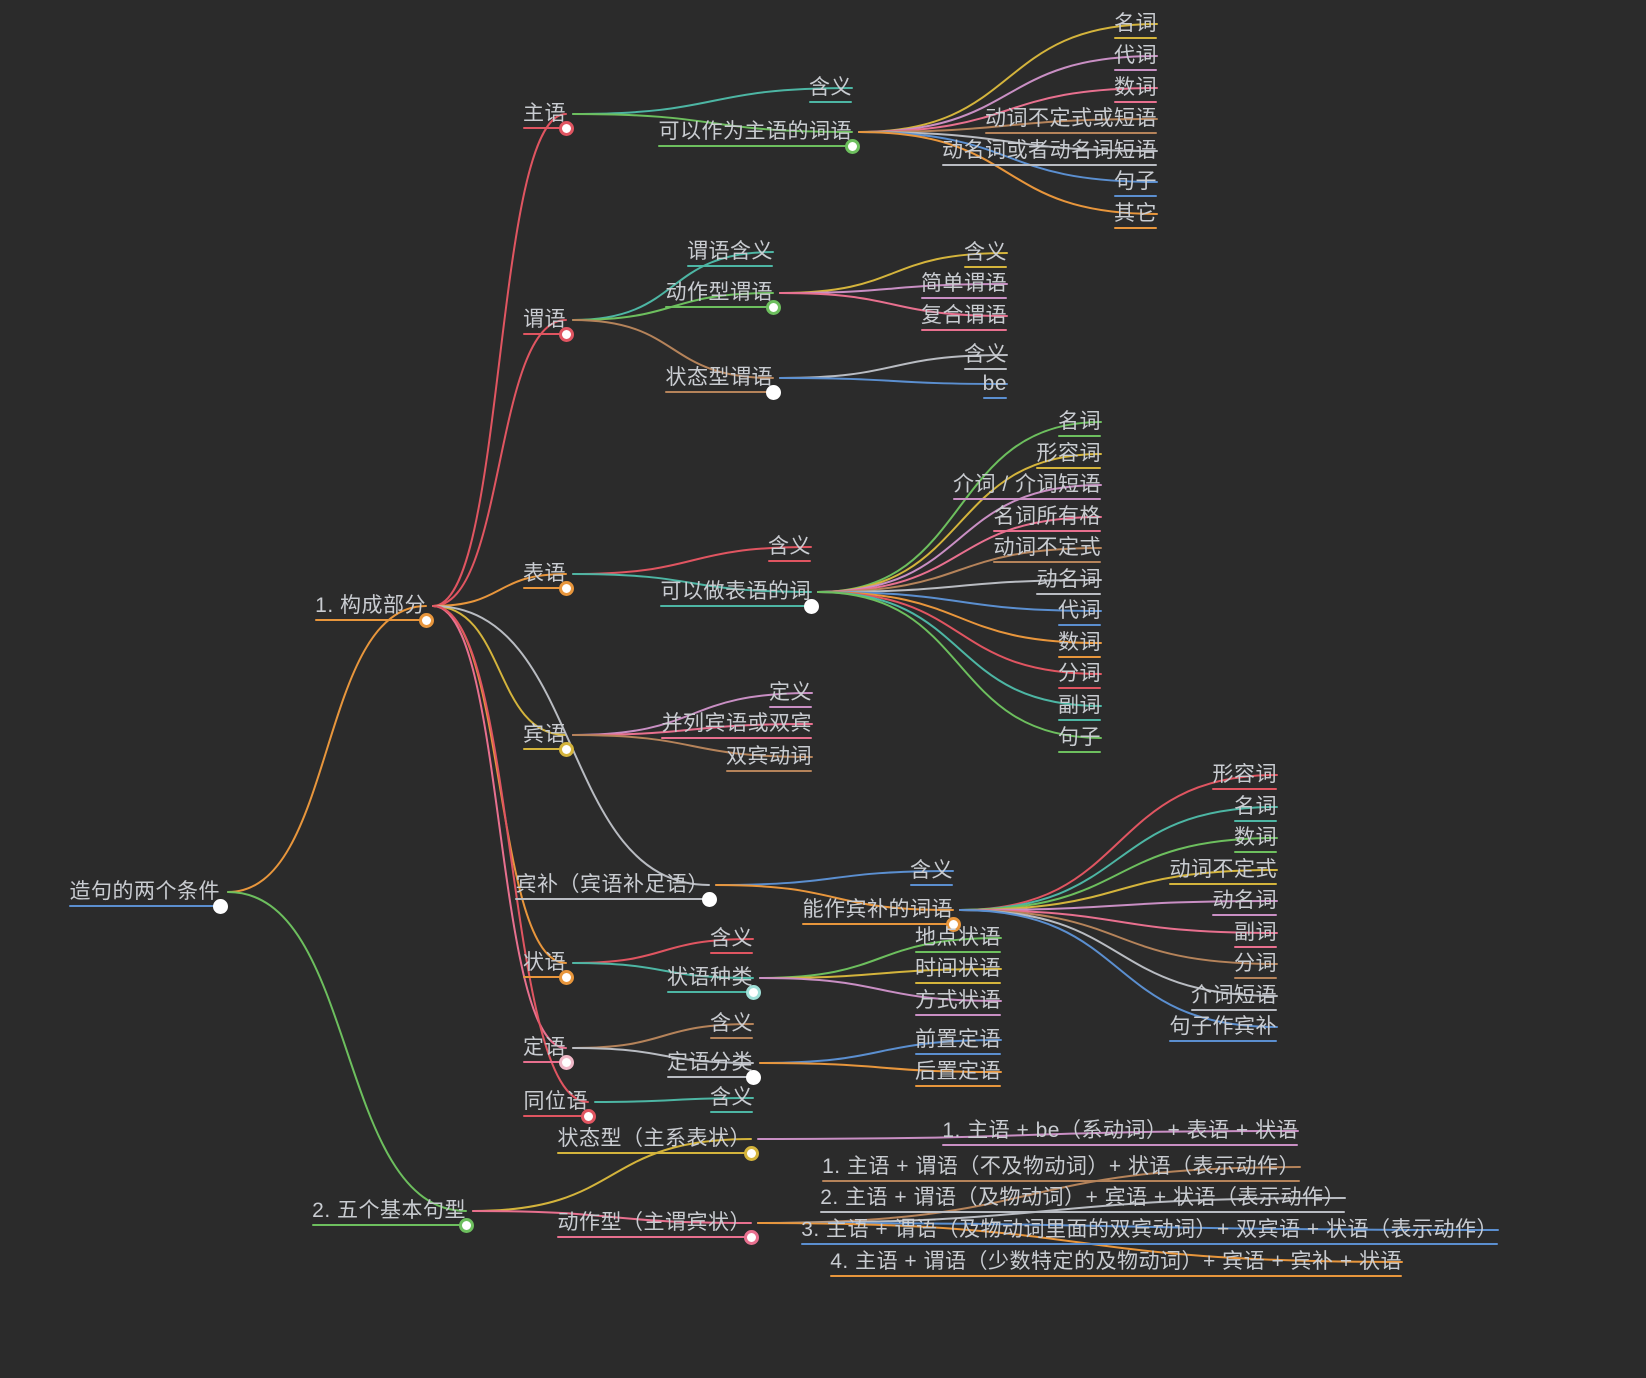 This screenshot has width=1646, height=1378. What do you see at coordinates (881, 913) in the screenshot?
I see `mindmap-node: 能作宾补的词语` at bounding box center [881, 913].